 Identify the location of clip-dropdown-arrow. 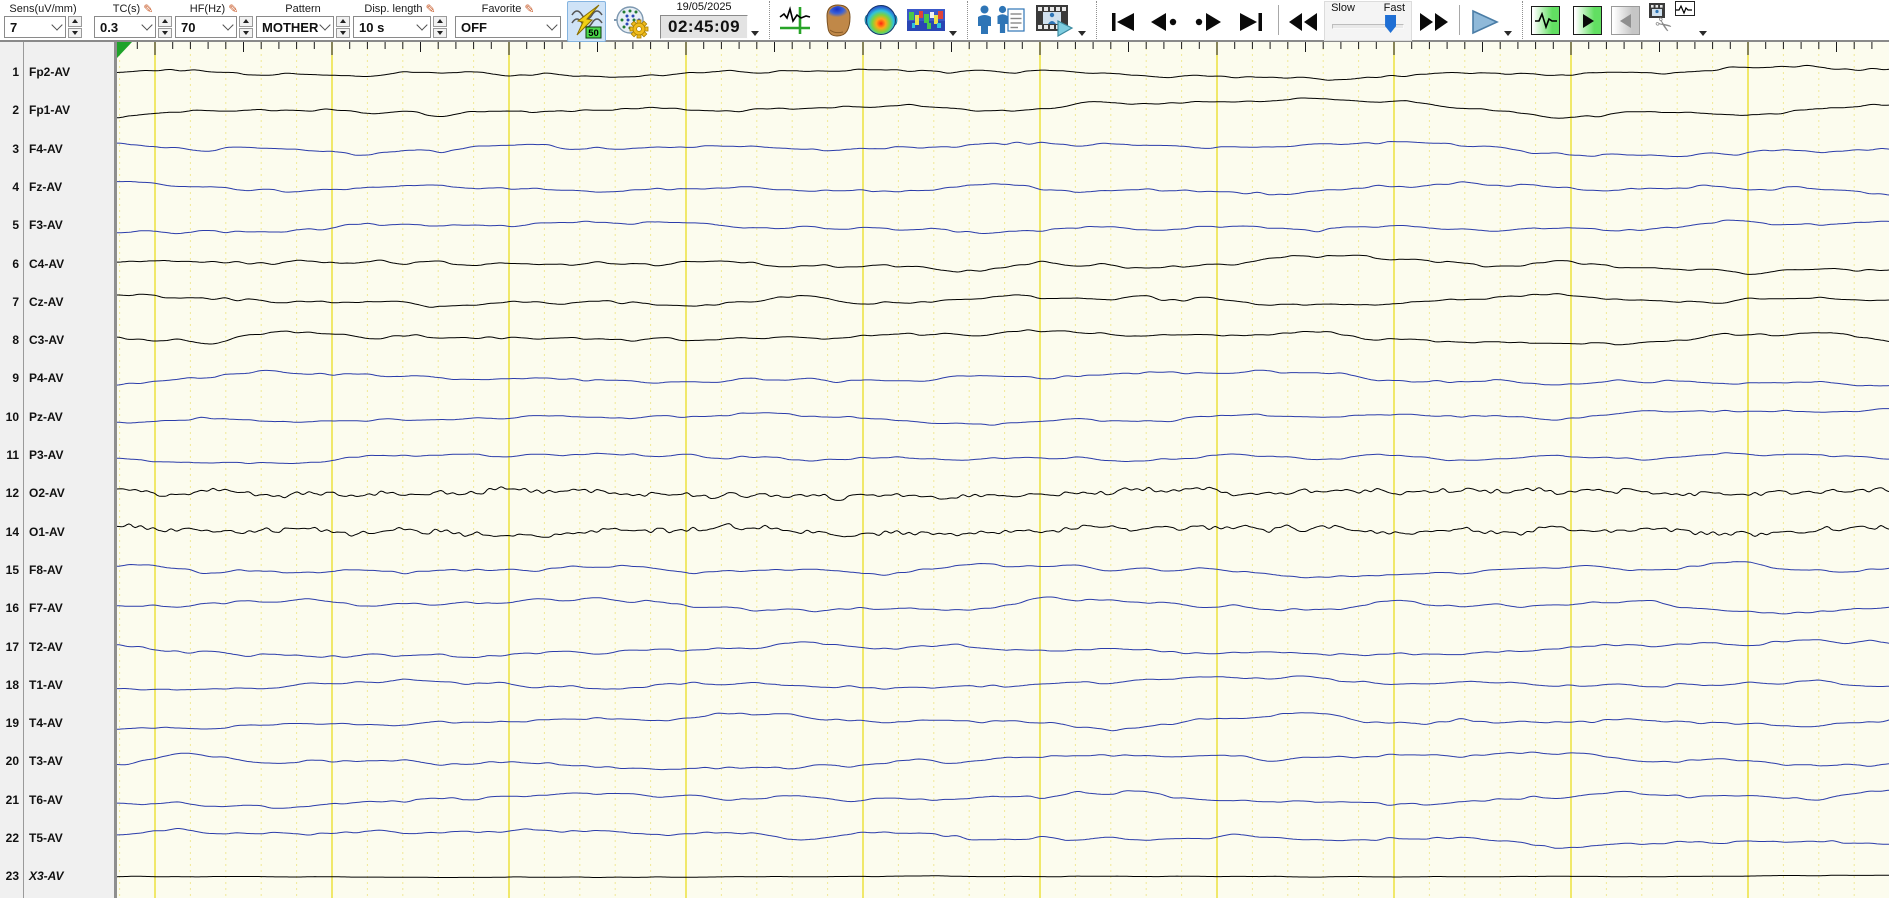
(1703, 33).